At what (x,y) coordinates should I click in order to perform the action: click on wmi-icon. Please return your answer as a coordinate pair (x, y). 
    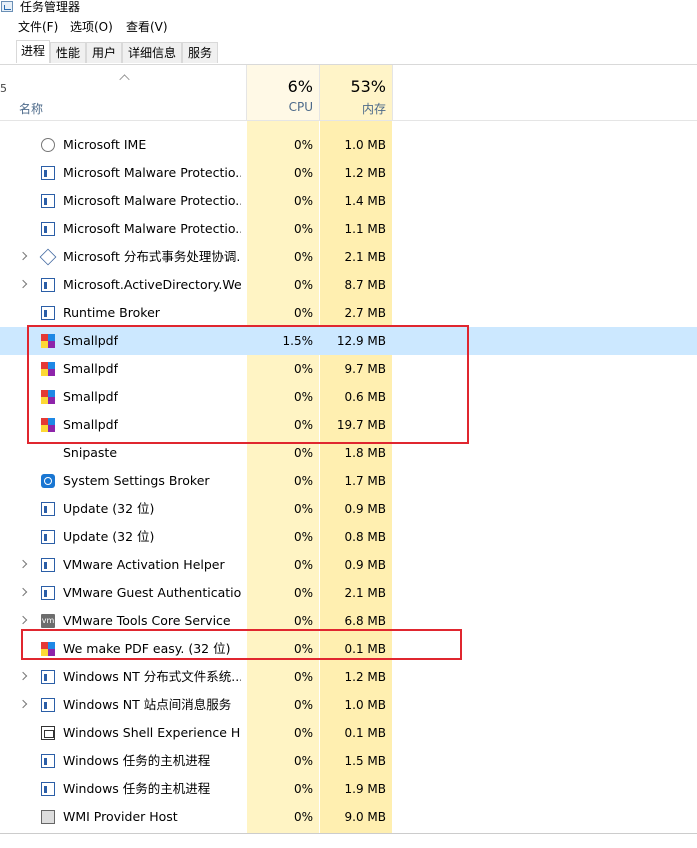
    Looking at the image, I should click on (48, 817).